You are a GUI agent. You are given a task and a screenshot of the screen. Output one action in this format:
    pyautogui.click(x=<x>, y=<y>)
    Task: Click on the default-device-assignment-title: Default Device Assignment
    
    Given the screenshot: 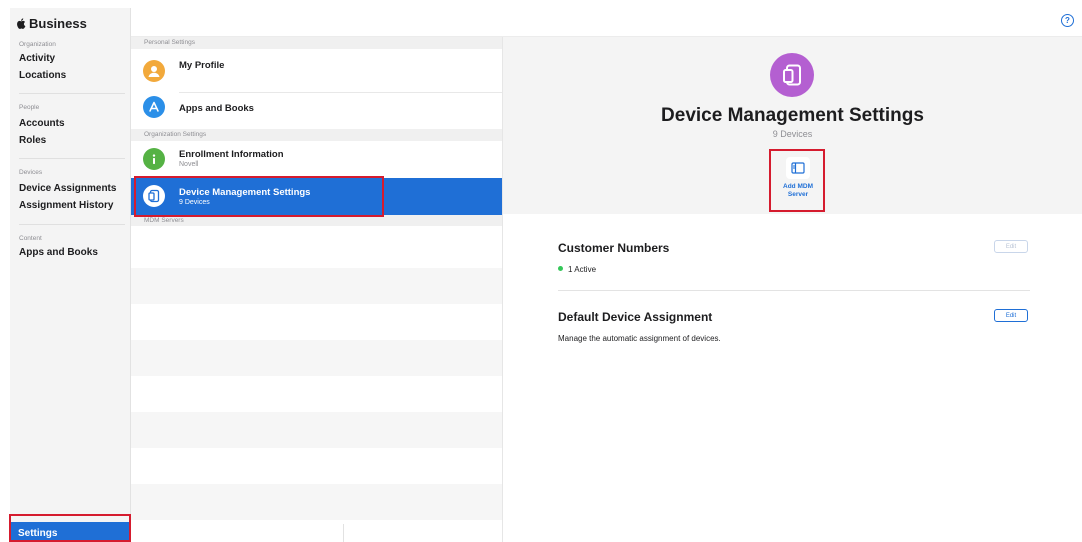 What is the action you would take?
    pyautogui.click(x=635, y=317)
    